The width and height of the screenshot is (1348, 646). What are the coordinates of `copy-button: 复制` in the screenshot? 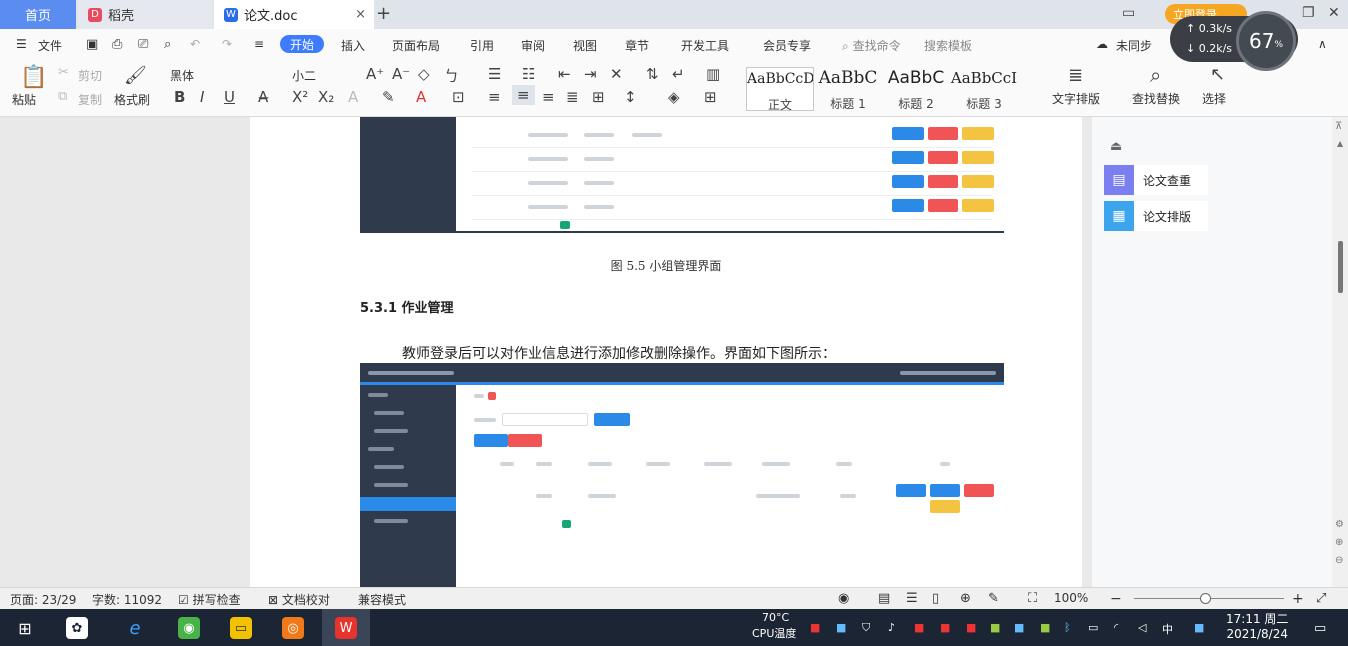 It's located at (90, 99).